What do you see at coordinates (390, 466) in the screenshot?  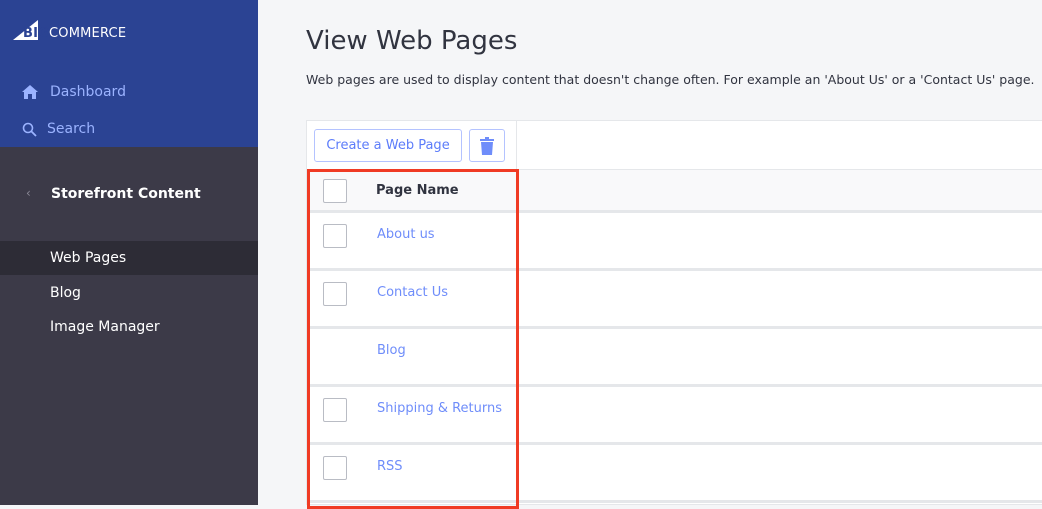 I see `page-link: RSS` at bounding box center [390, 466].